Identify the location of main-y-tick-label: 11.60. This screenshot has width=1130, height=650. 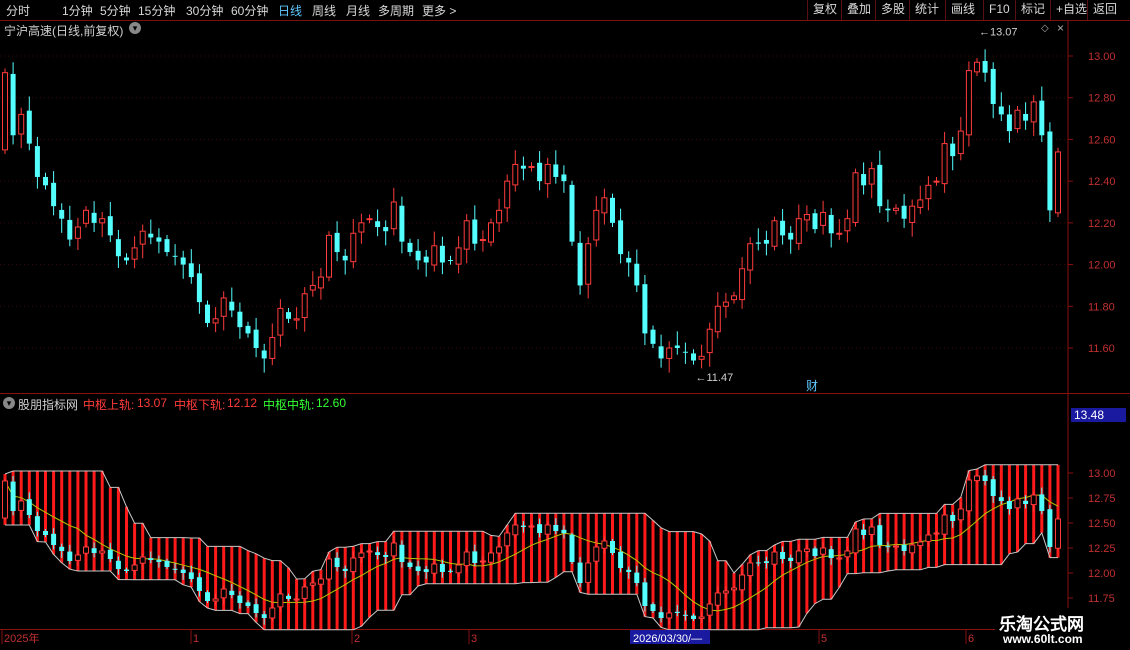
(1101, 349).